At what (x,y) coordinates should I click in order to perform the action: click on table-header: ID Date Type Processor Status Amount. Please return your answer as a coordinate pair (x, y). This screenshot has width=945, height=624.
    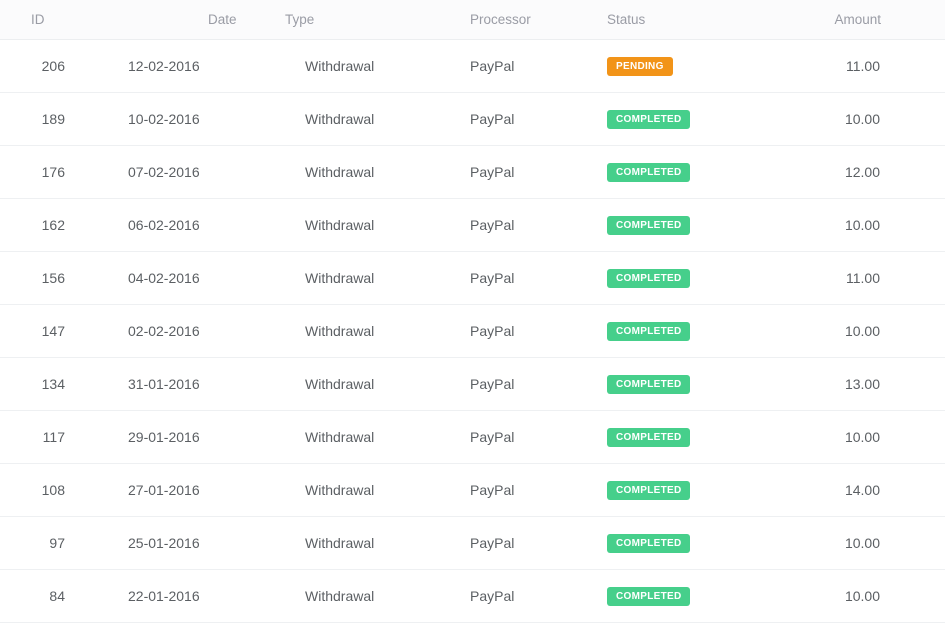
    Looking at the image, I should click on (472, 20).